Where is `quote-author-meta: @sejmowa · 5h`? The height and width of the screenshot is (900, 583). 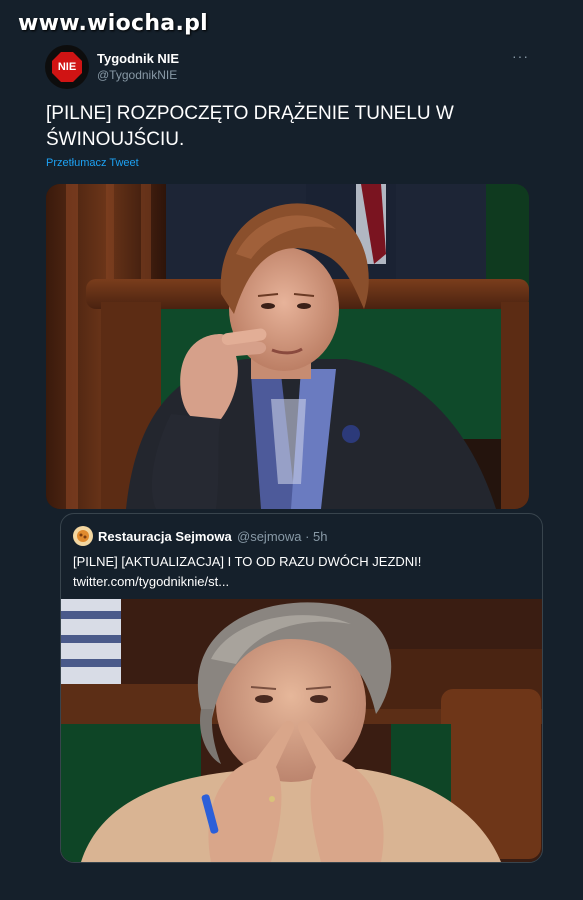 quote-author-meta: @sejmowa · 5h is located at coordinates (282, 536).